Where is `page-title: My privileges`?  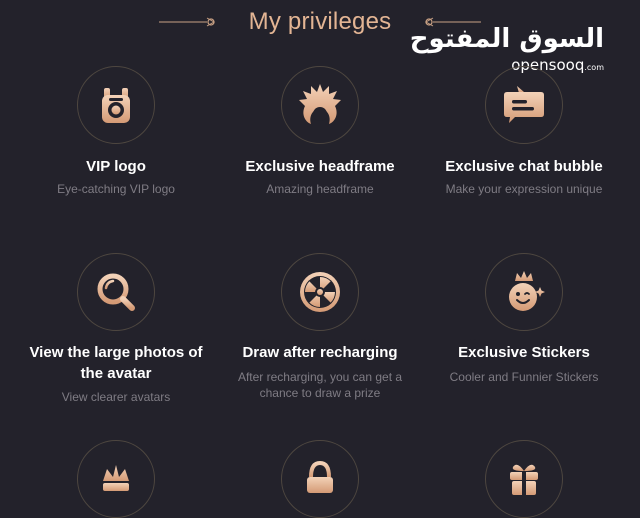
page-title: My privileges is located at coordinates (320, 21).